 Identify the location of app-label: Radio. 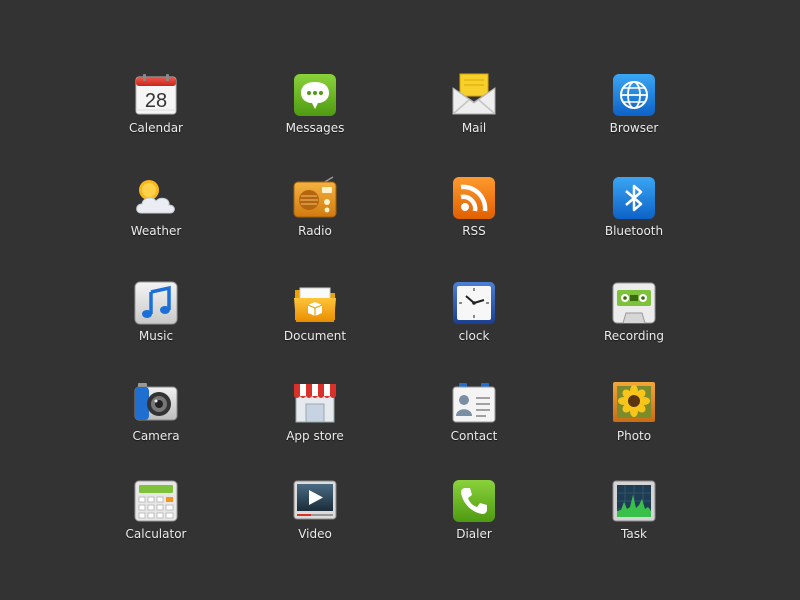
(315, 231).